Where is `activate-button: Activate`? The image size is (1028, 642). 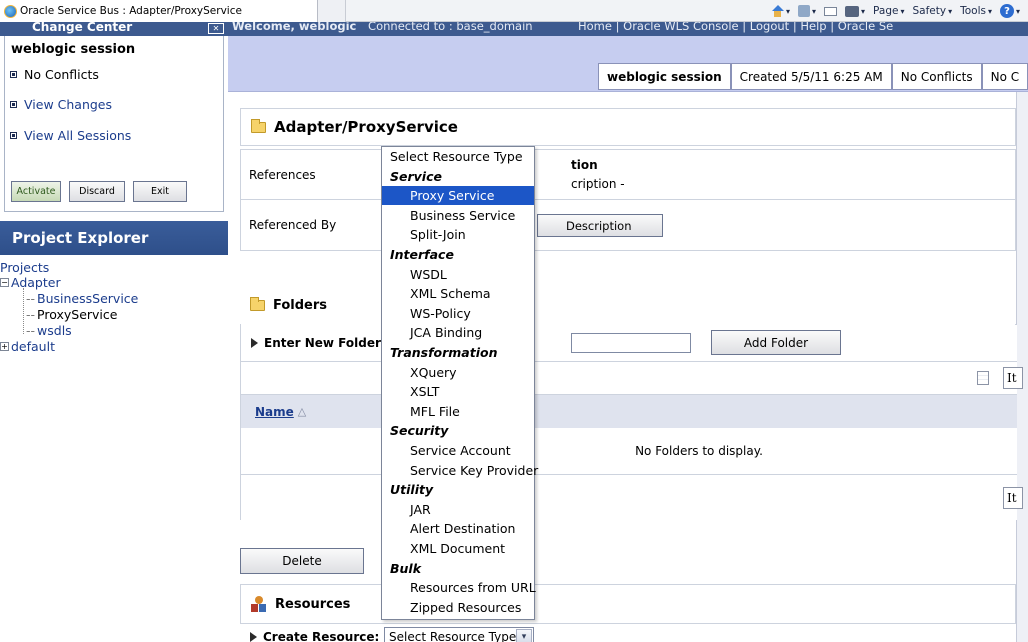 activate-button: Activate is located at coordinates (36, 191).